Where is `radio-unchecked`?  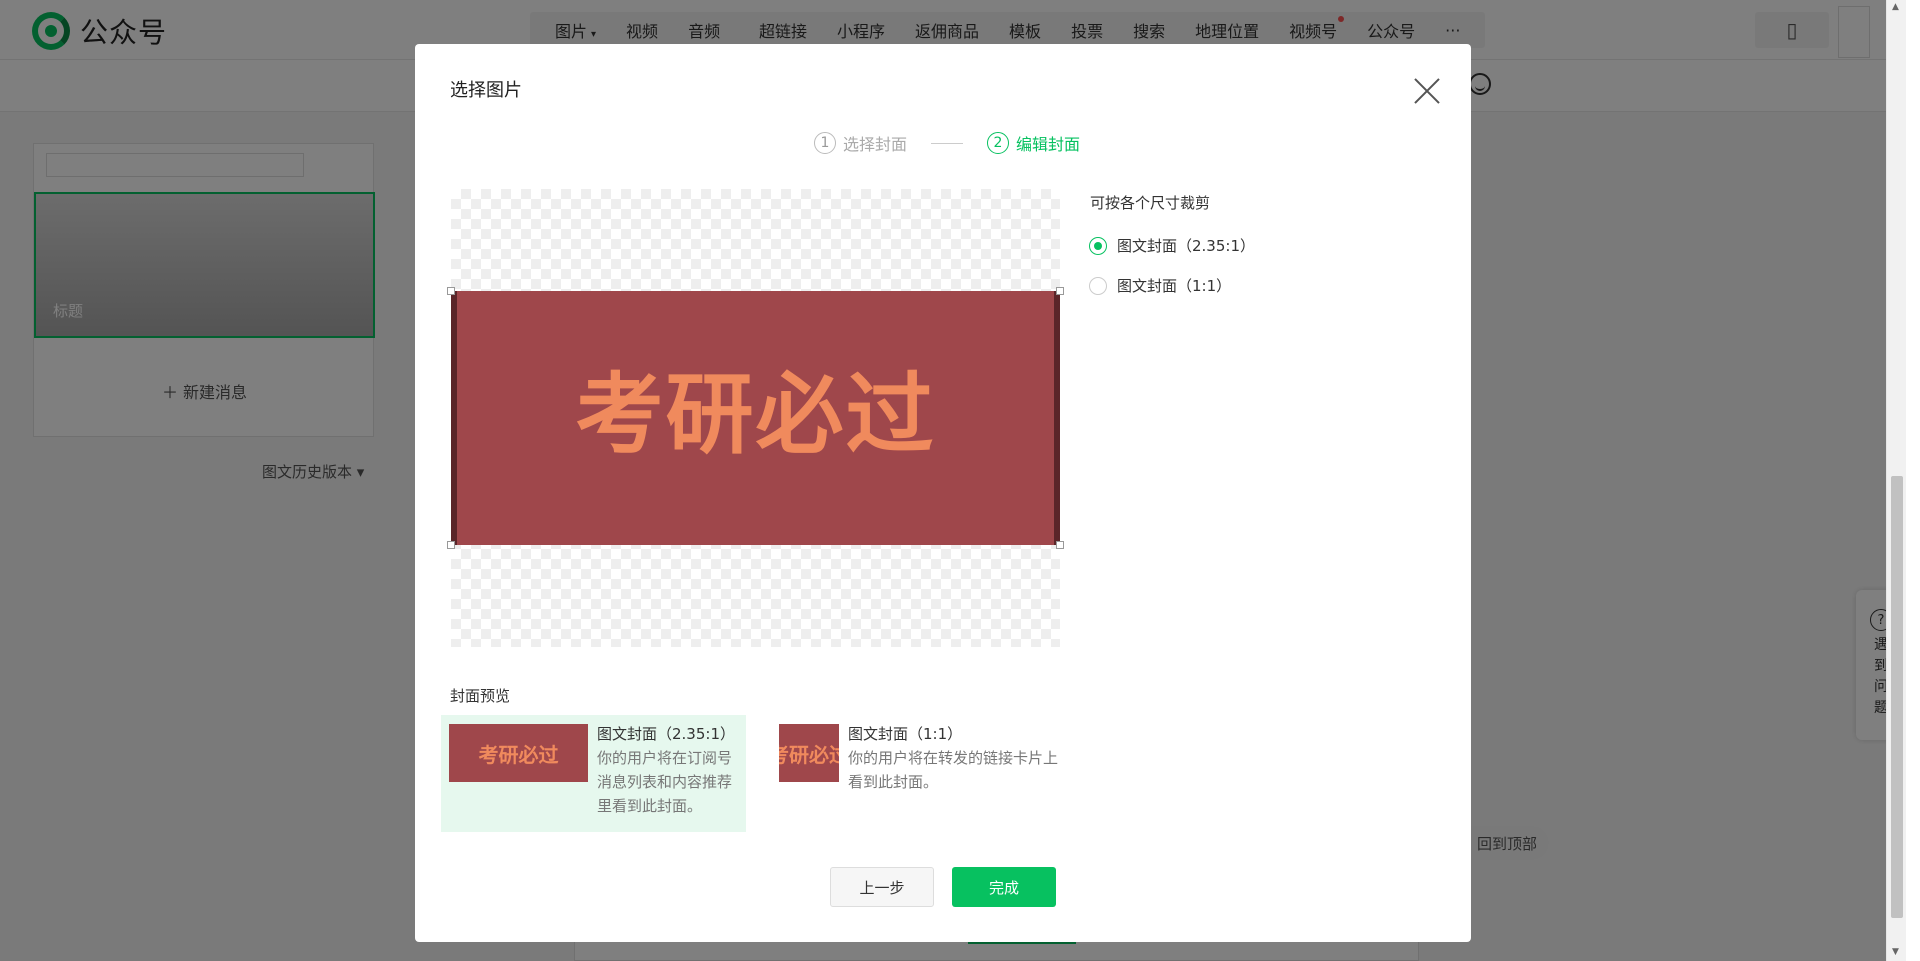
radio-unchecked is located at coordinates (1098, 285).